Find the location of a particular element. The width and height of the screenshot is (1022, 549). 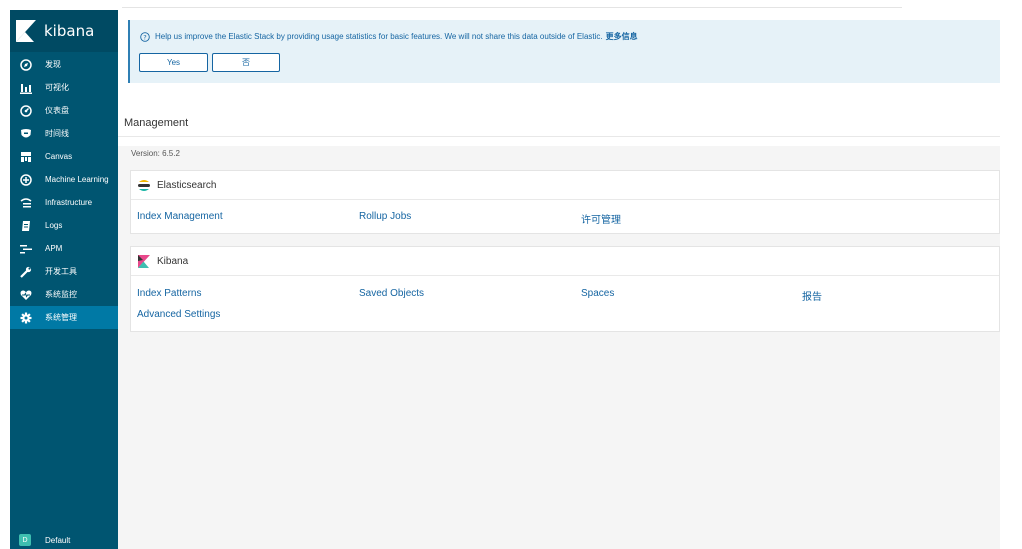

sidebar-item-dashboard: 仪表盘 is located at coordinates (64, 110).